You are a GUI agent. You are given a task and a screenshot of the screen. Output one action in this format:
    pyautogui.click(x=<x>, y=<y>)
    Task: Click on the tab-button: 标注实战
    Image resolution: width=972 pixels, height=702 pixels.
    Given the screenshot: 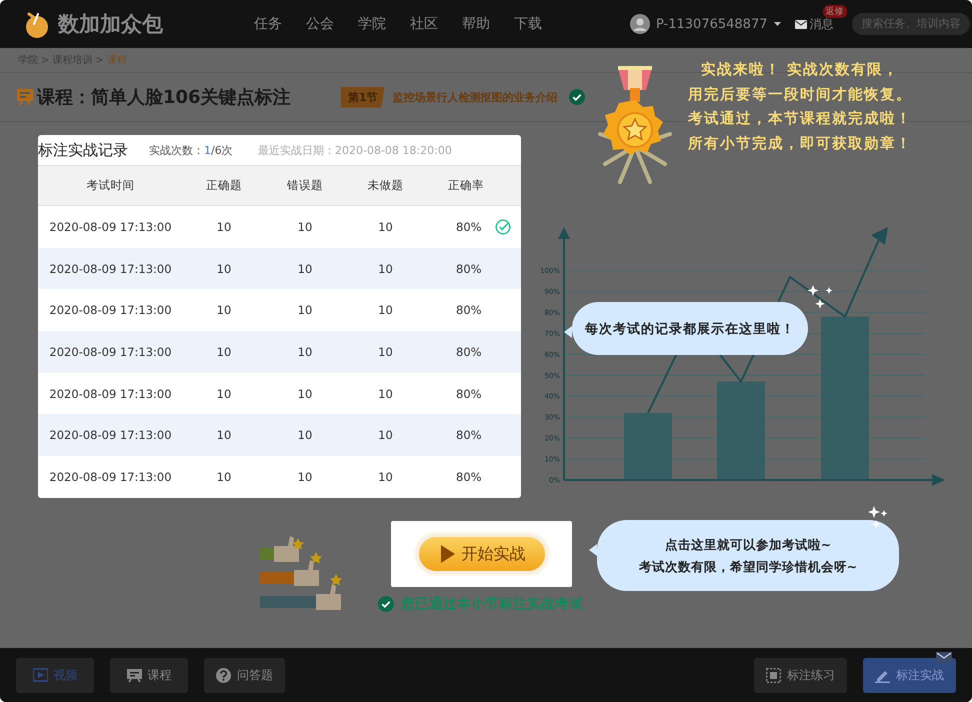 What is the action you would take?
    pyautogui.click(x=909, y=675)
    